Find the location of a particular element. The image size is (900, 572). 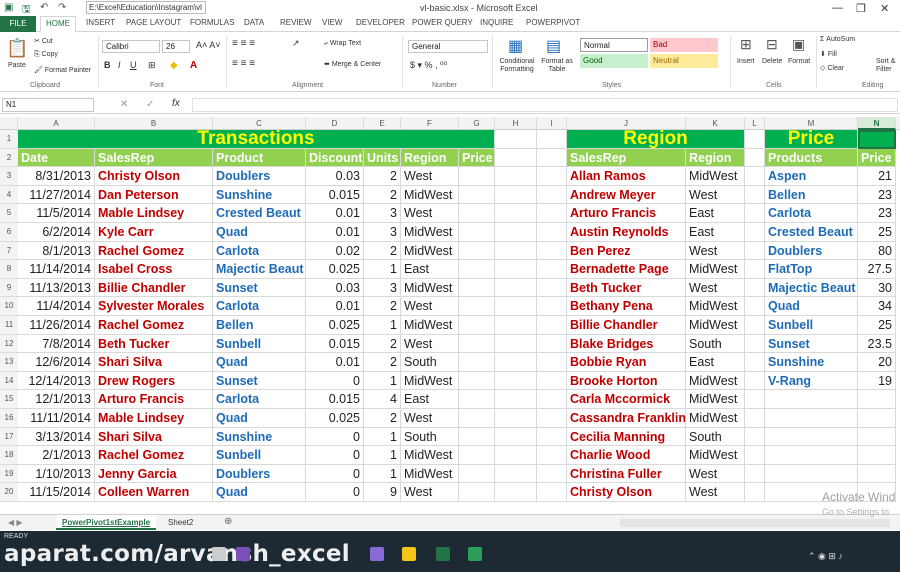

function-icon: fx is located at coordinates (176, 103).